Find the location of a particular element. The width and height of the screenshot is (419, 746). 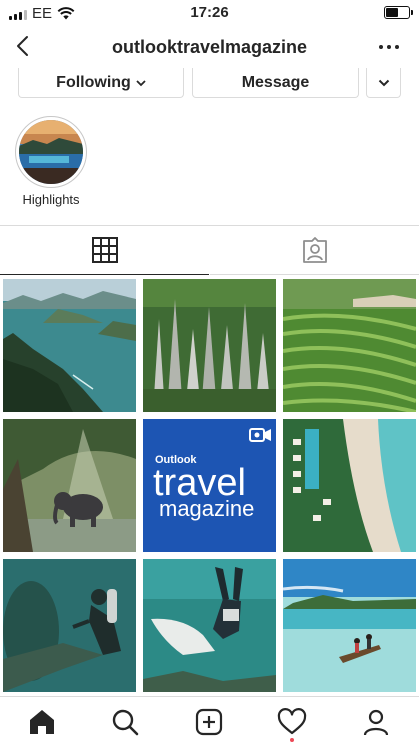

highlight-label: Highlights is located at coordinates (51, 199).